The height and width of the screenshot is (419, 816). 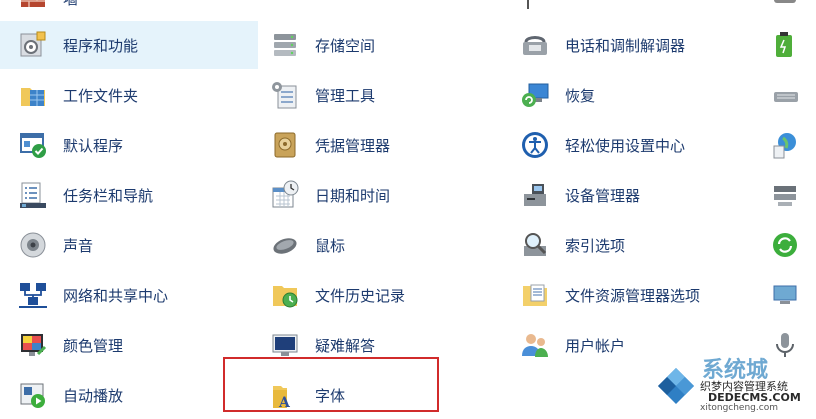 What do you see at coordinates (93, 395) in the screenshot?
I see `item-label: 自动播放` at bounding box center [93, 395].